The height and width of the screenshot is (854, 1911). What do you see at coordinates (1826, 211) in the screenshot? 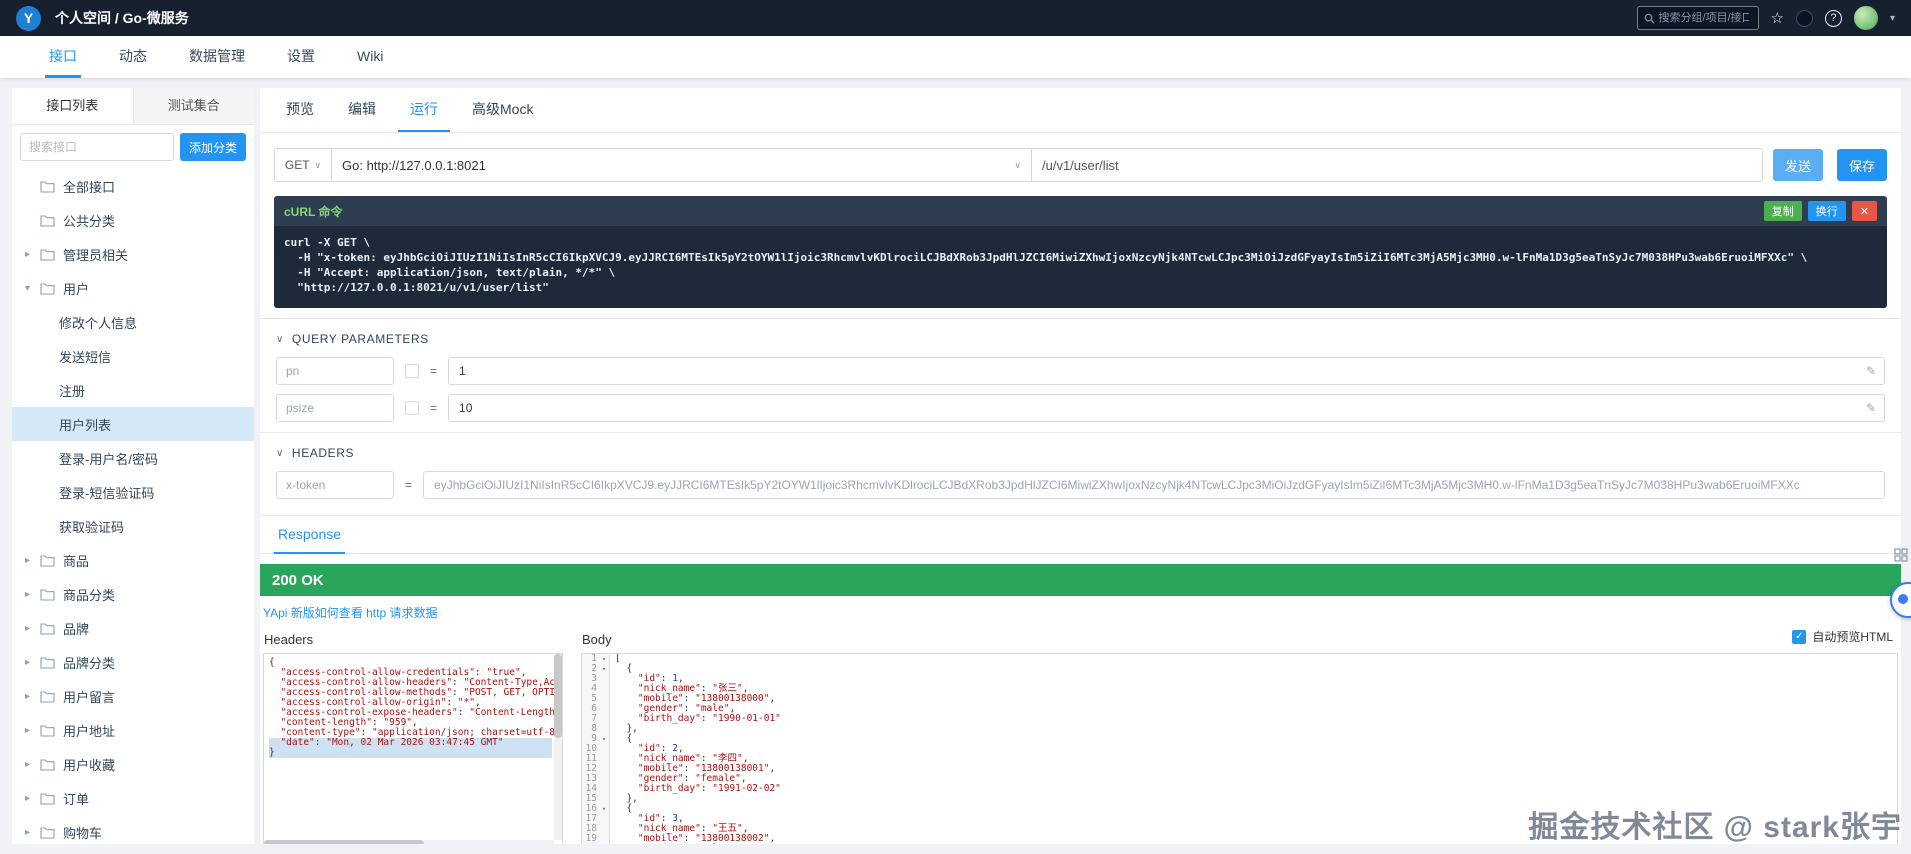
I see `curl-wrap-button: 换行` at bounding box center [1826, 211].